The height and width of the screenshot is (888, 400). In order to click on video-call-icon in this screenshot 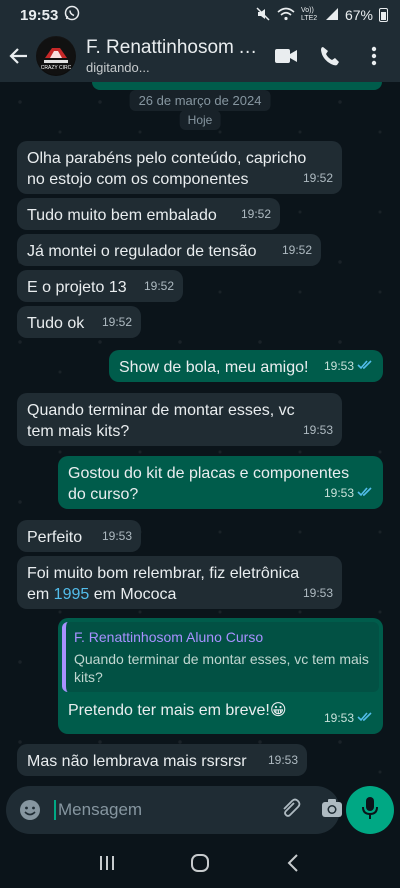, I will do `click(286, 56)`.